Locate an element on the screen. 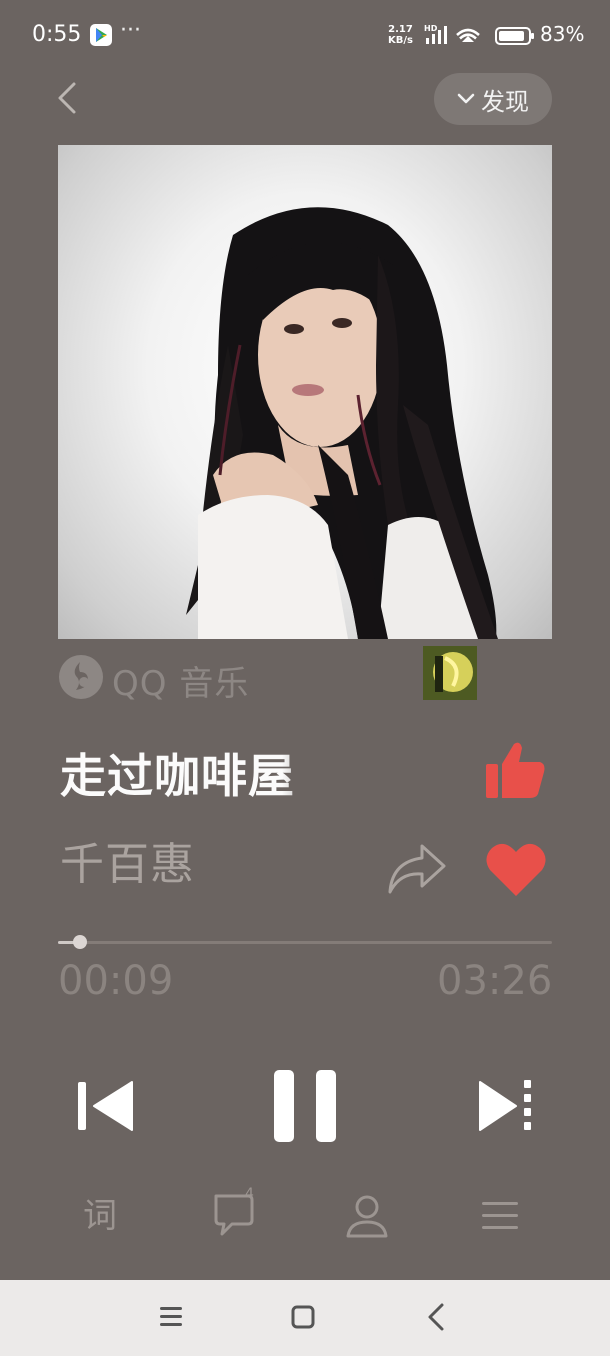  pause-icon is located at coordinates (305, 1106).